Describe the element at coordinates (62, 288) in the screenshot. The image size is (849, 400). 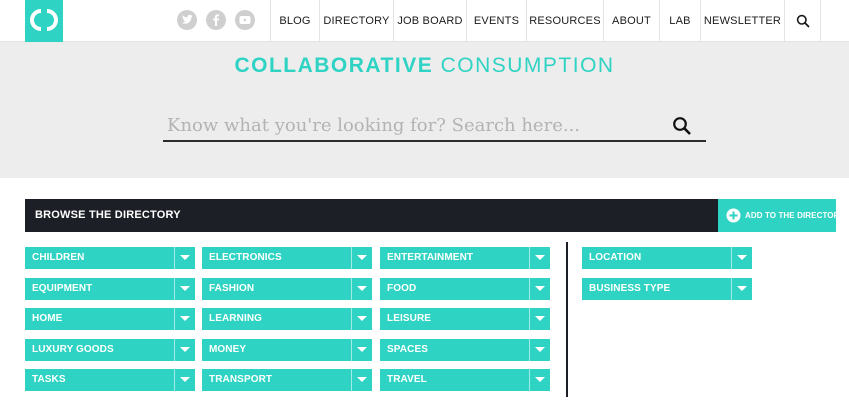
I see `dropdown-label: EQUIPMENT` at that location.